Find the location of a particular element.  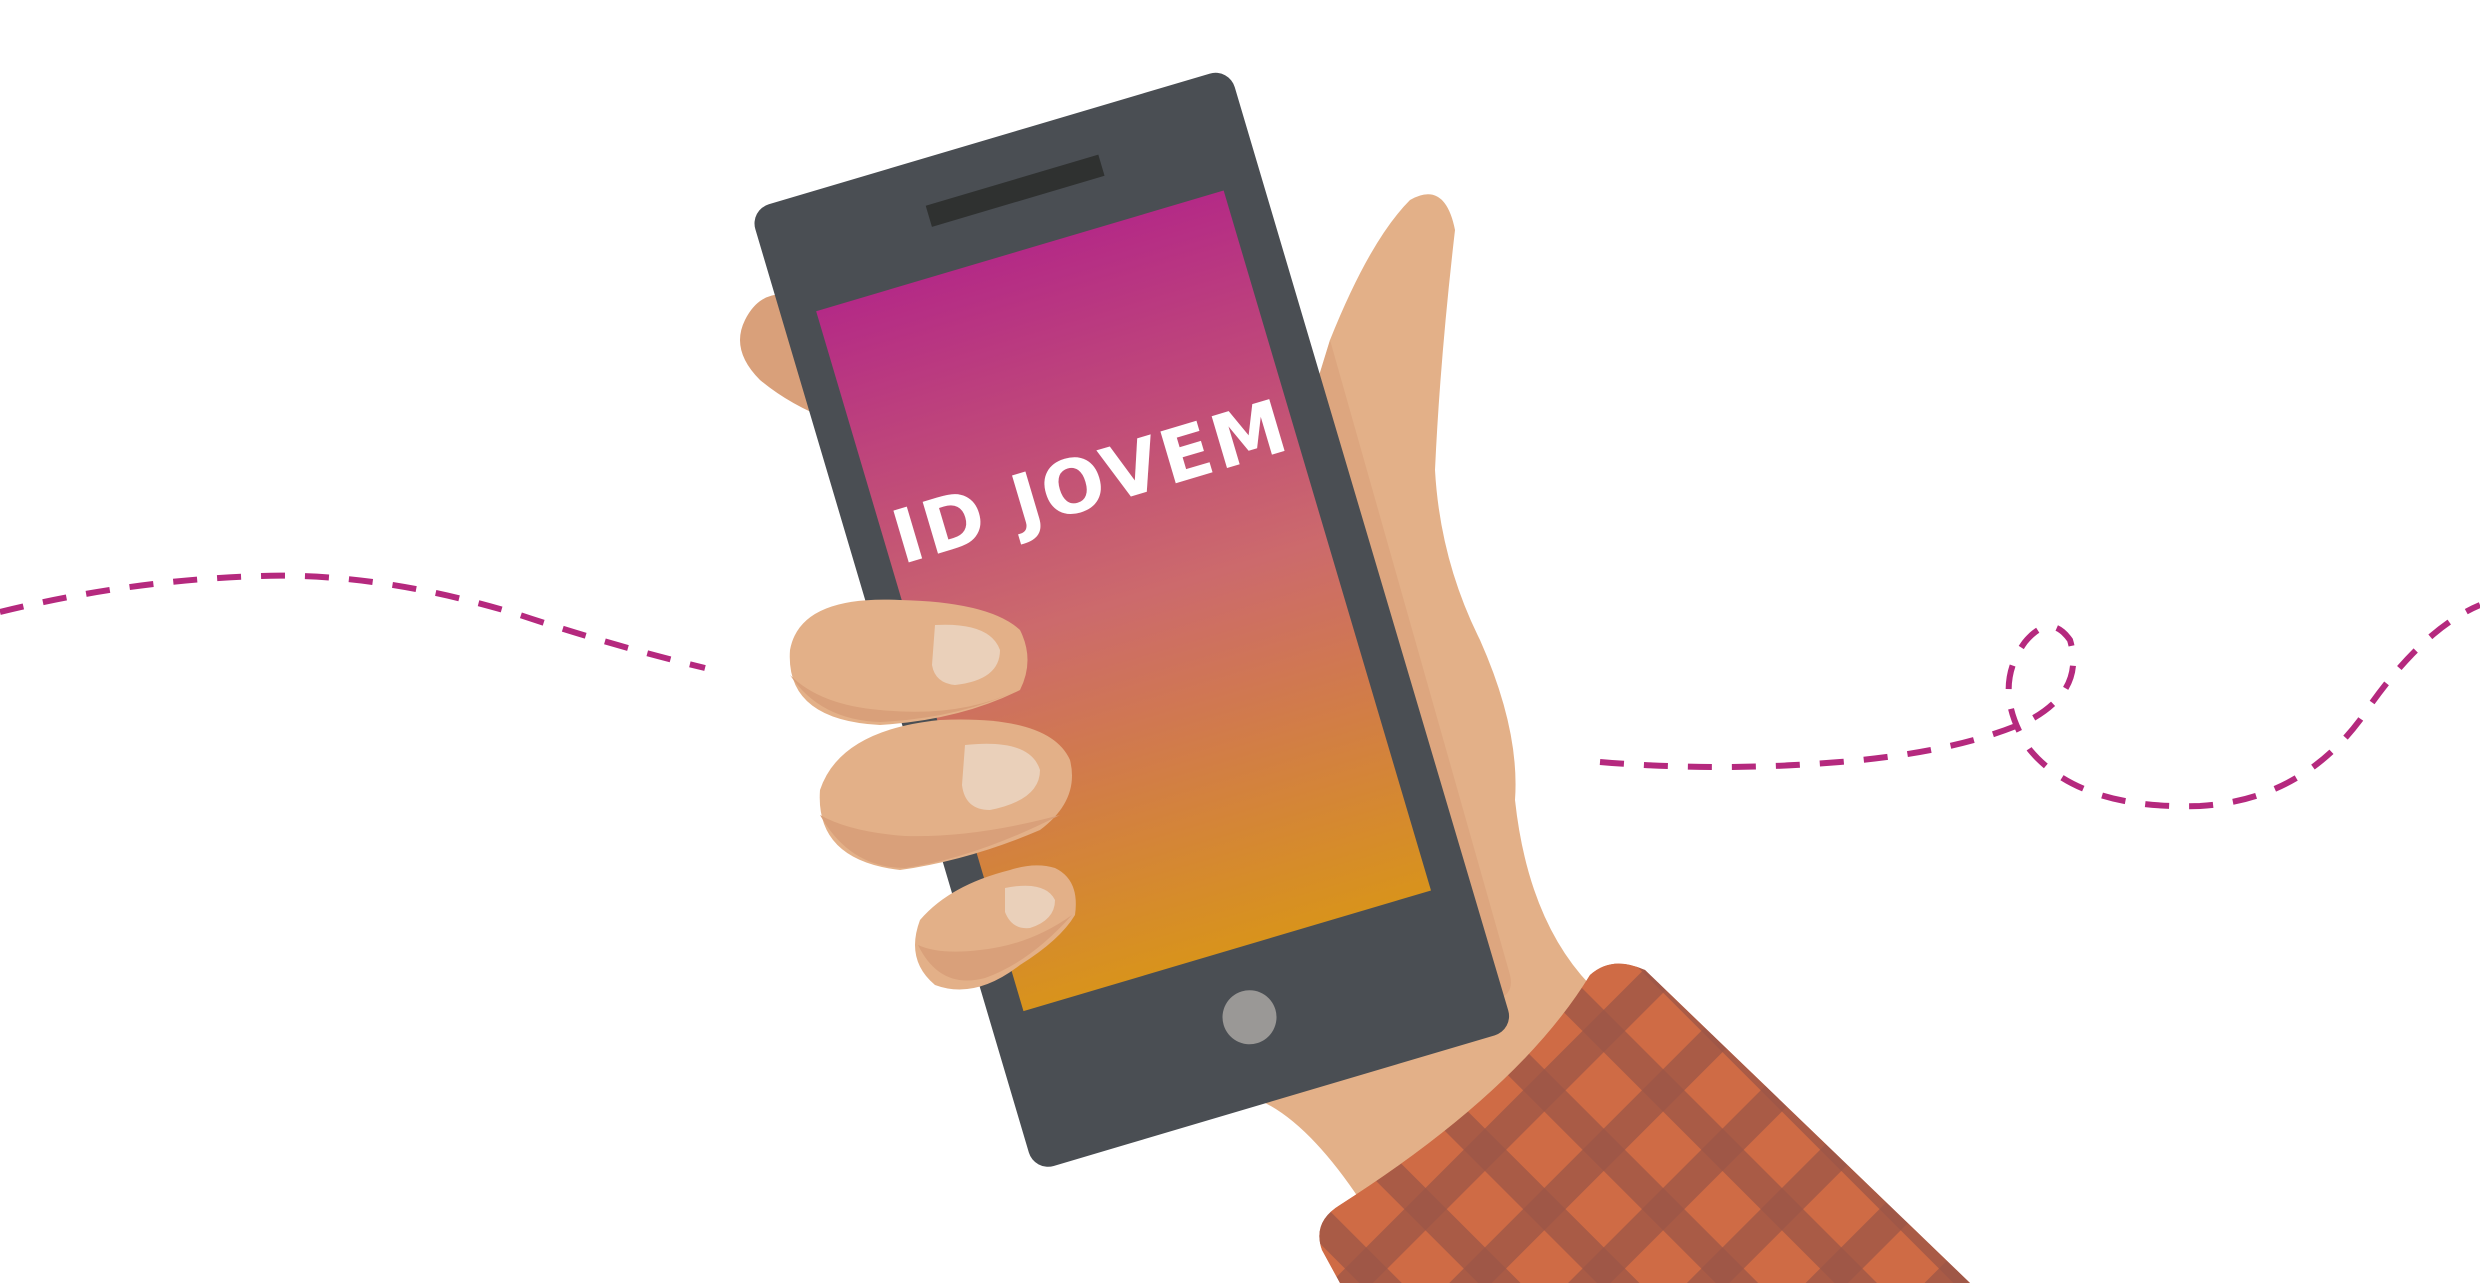

dashed-line-right is located at coordinates (2039, 706).